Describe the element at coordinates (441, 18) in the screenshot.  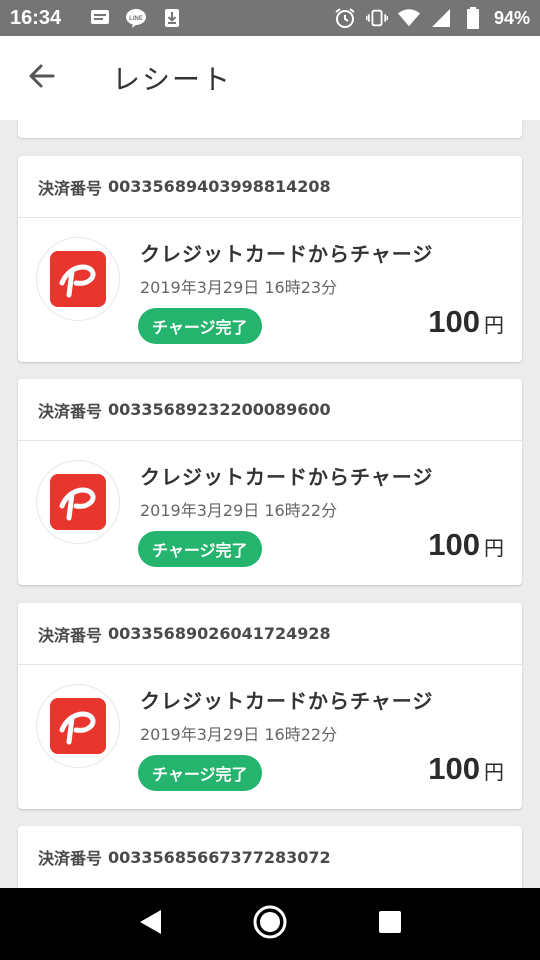
I see `signal-icon` at that location.